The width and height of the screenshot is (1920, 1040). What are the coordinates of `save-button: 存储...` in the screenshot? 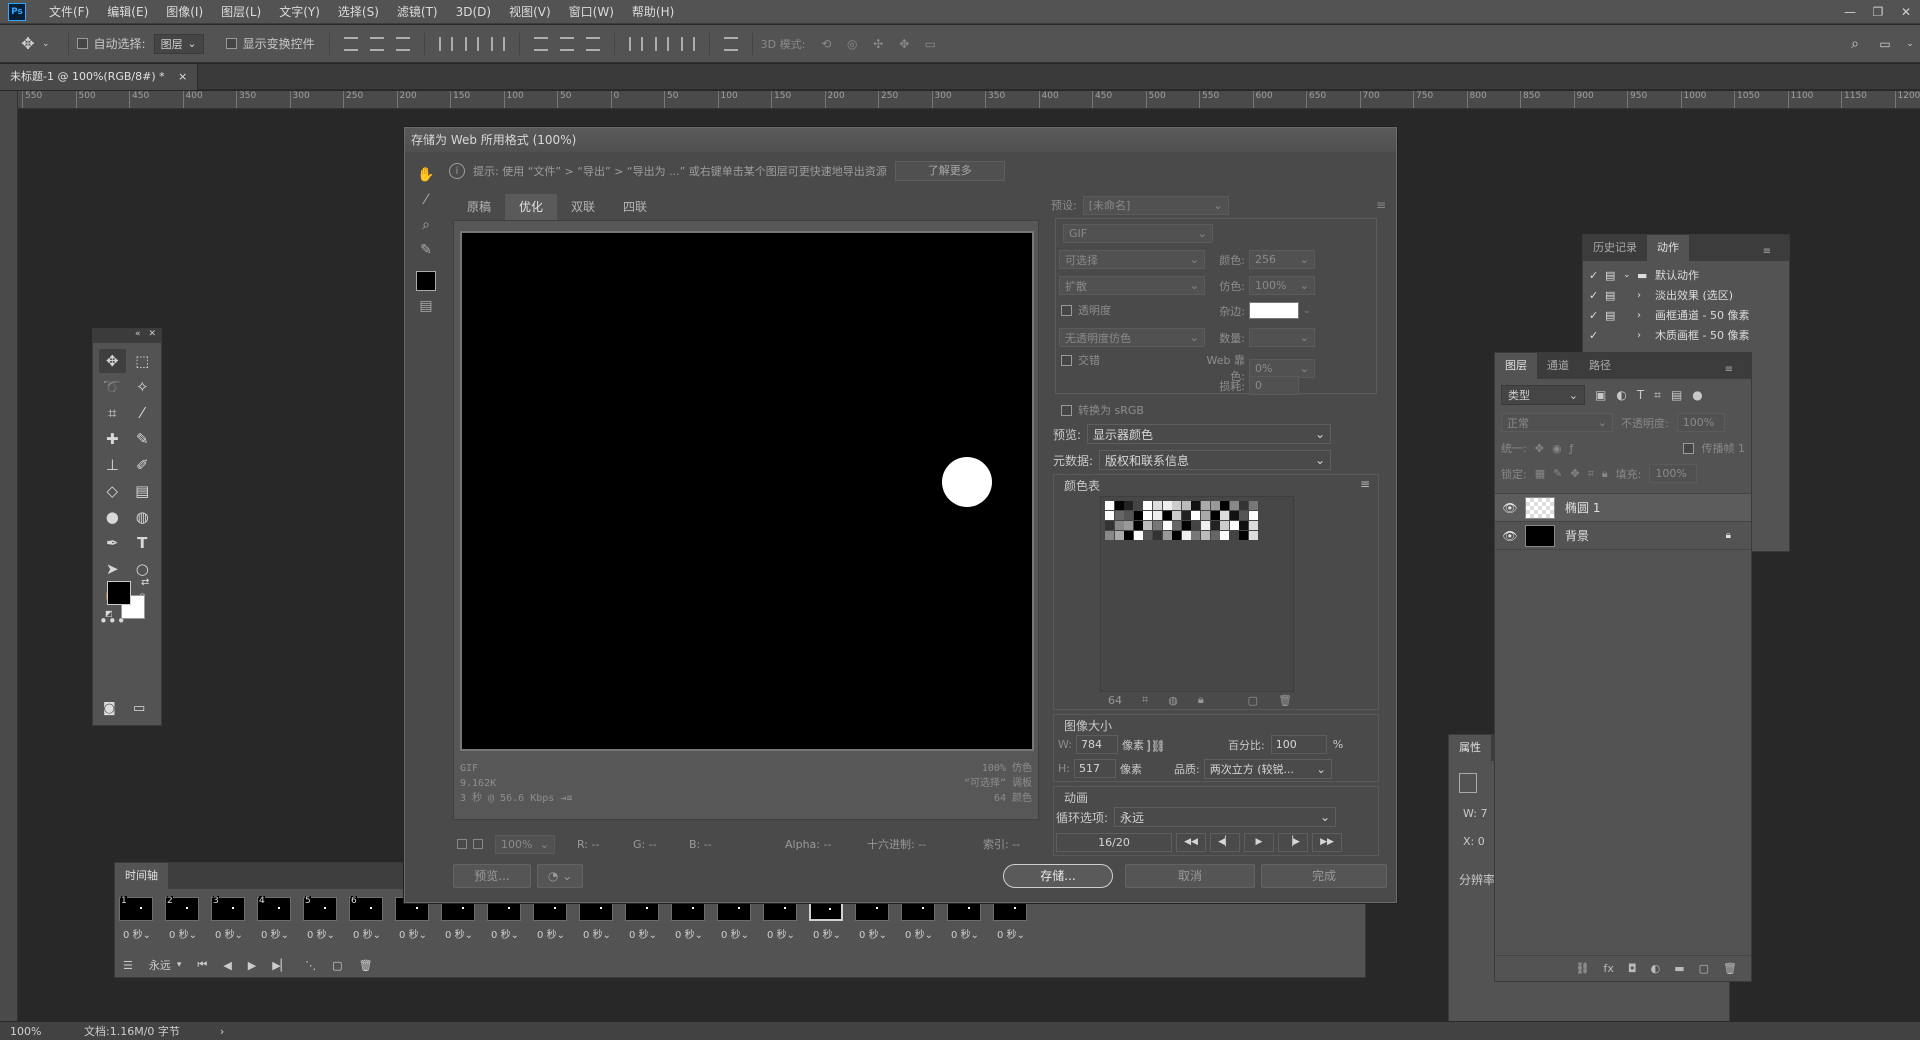 It's located at (1058, 876).